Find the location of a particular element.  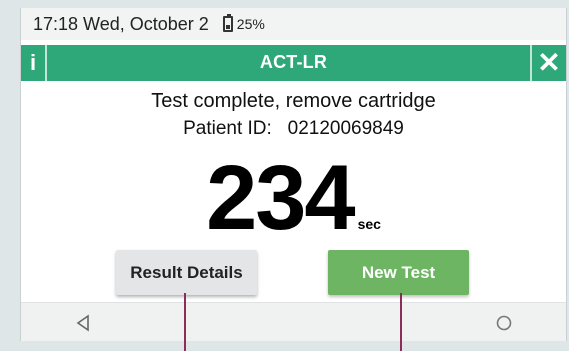

close-button: ✕ is located at coordinates (548, 63).